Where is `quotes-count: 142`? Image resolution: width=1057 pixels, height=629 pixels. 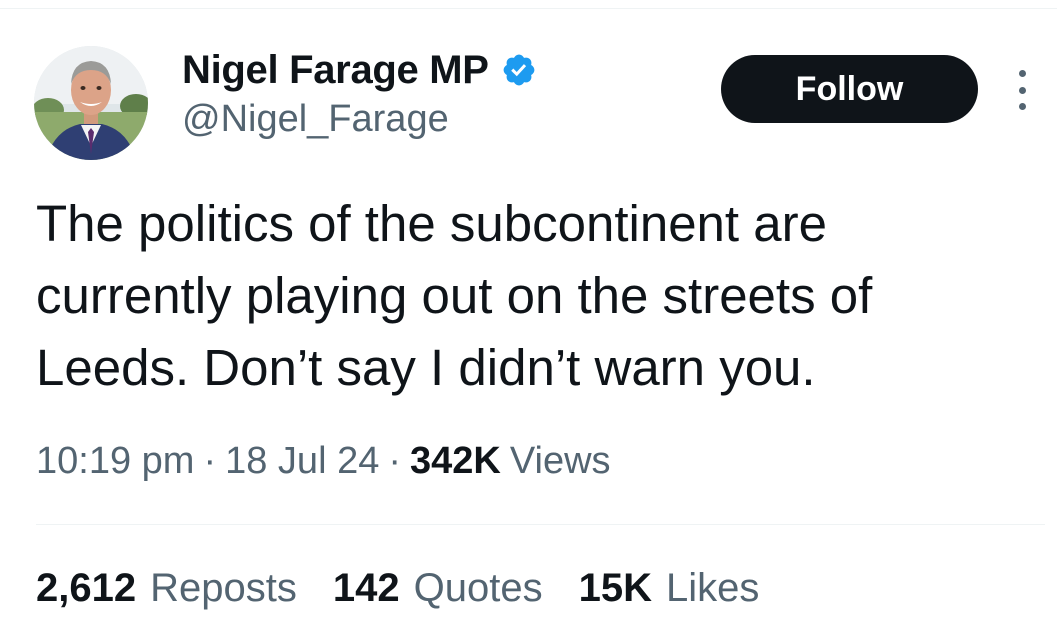 quotes-count: 142 is located at coordinates (366, 588).